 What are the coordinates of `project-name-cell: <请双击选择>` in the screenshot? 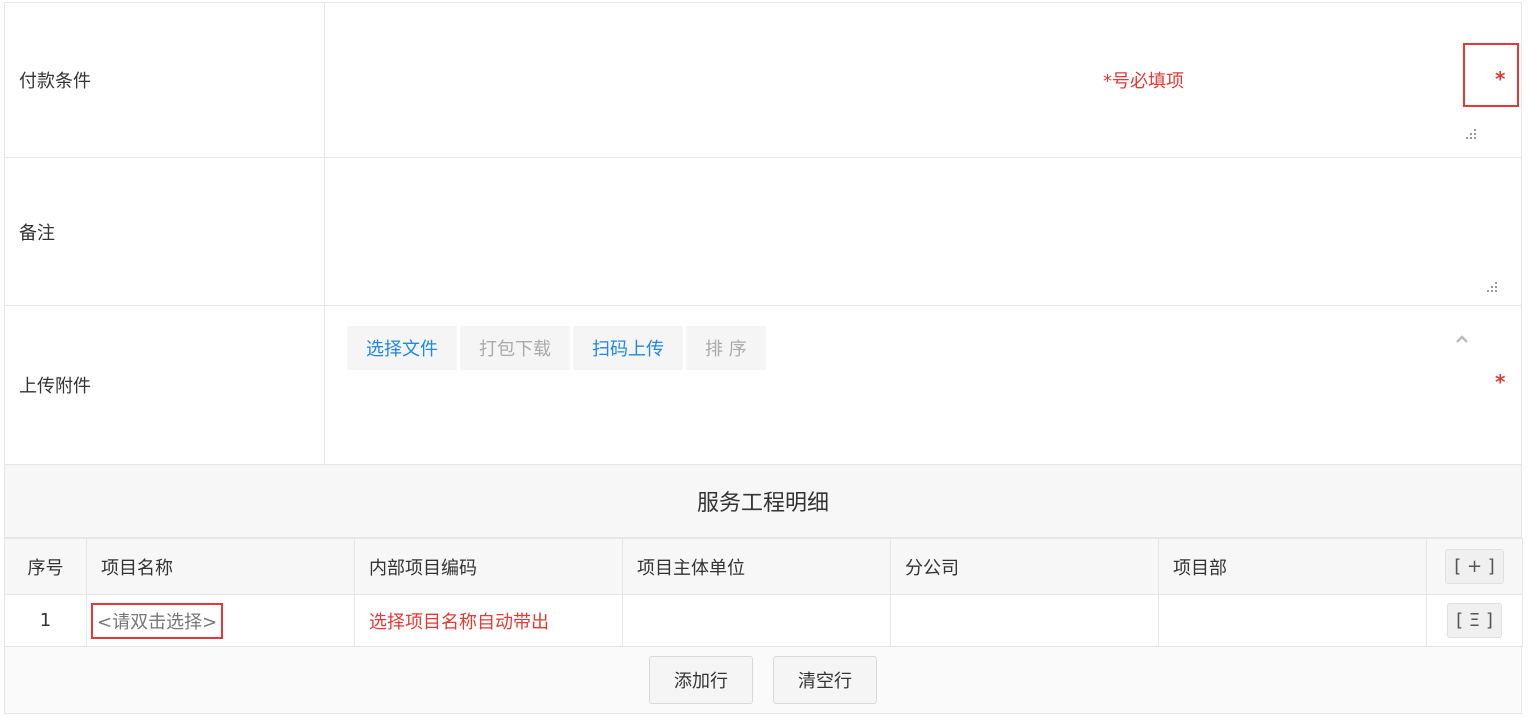 It's located at (220, 620).